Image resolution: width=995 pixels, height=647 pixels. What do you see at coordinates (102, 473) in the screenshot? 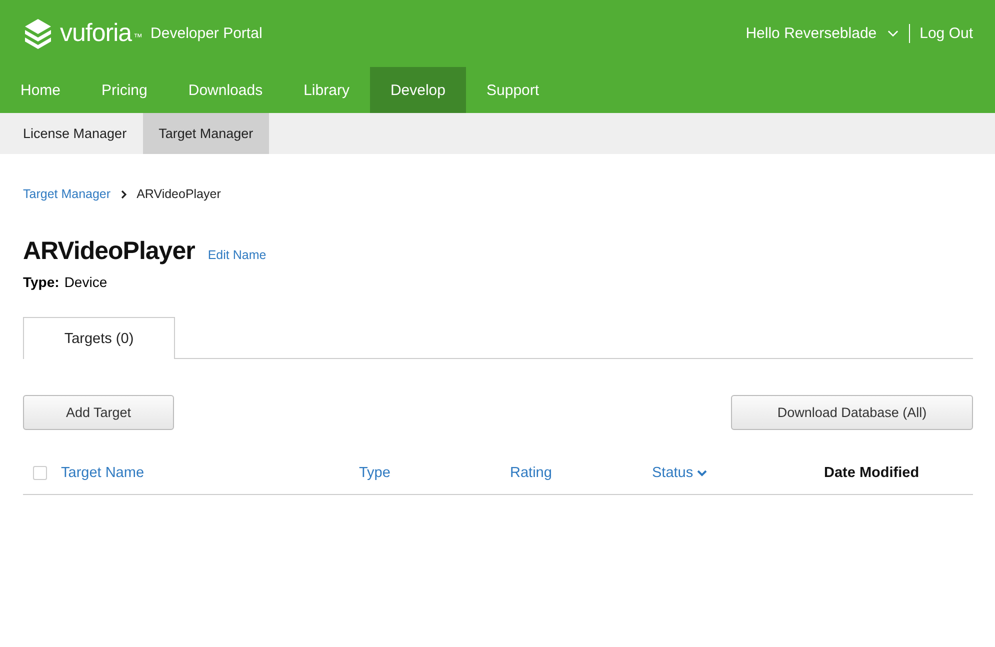
I see `column-header: Target Name` at bounding box center [102, 473].